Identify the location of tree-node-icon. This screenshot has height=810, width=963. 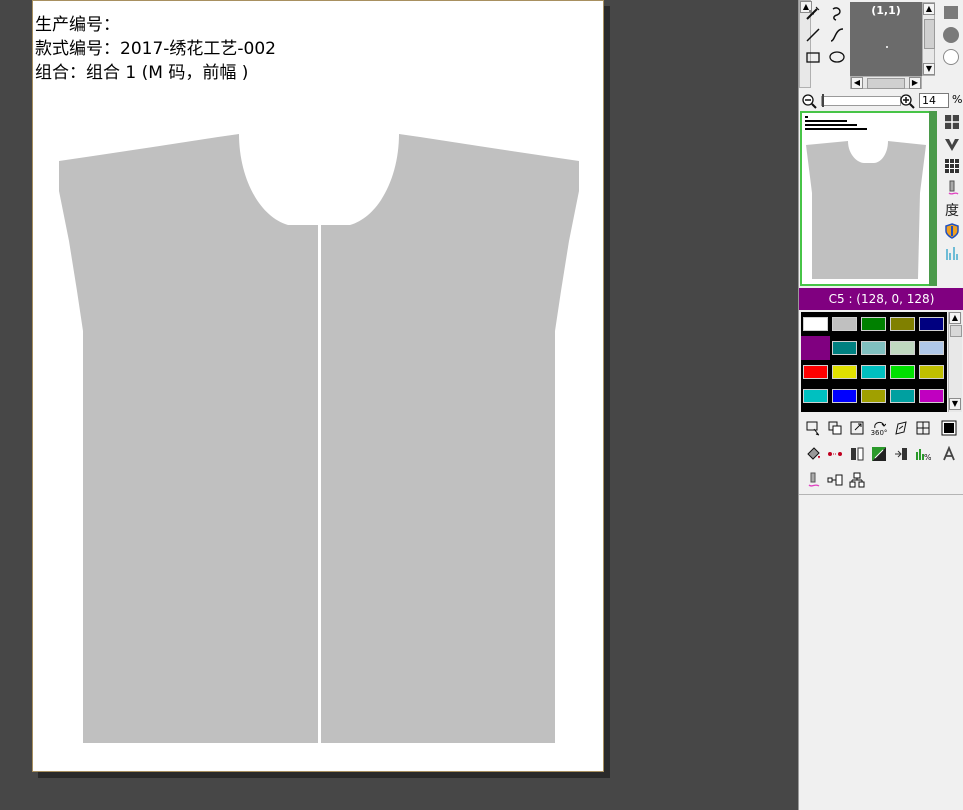
(857, 480).